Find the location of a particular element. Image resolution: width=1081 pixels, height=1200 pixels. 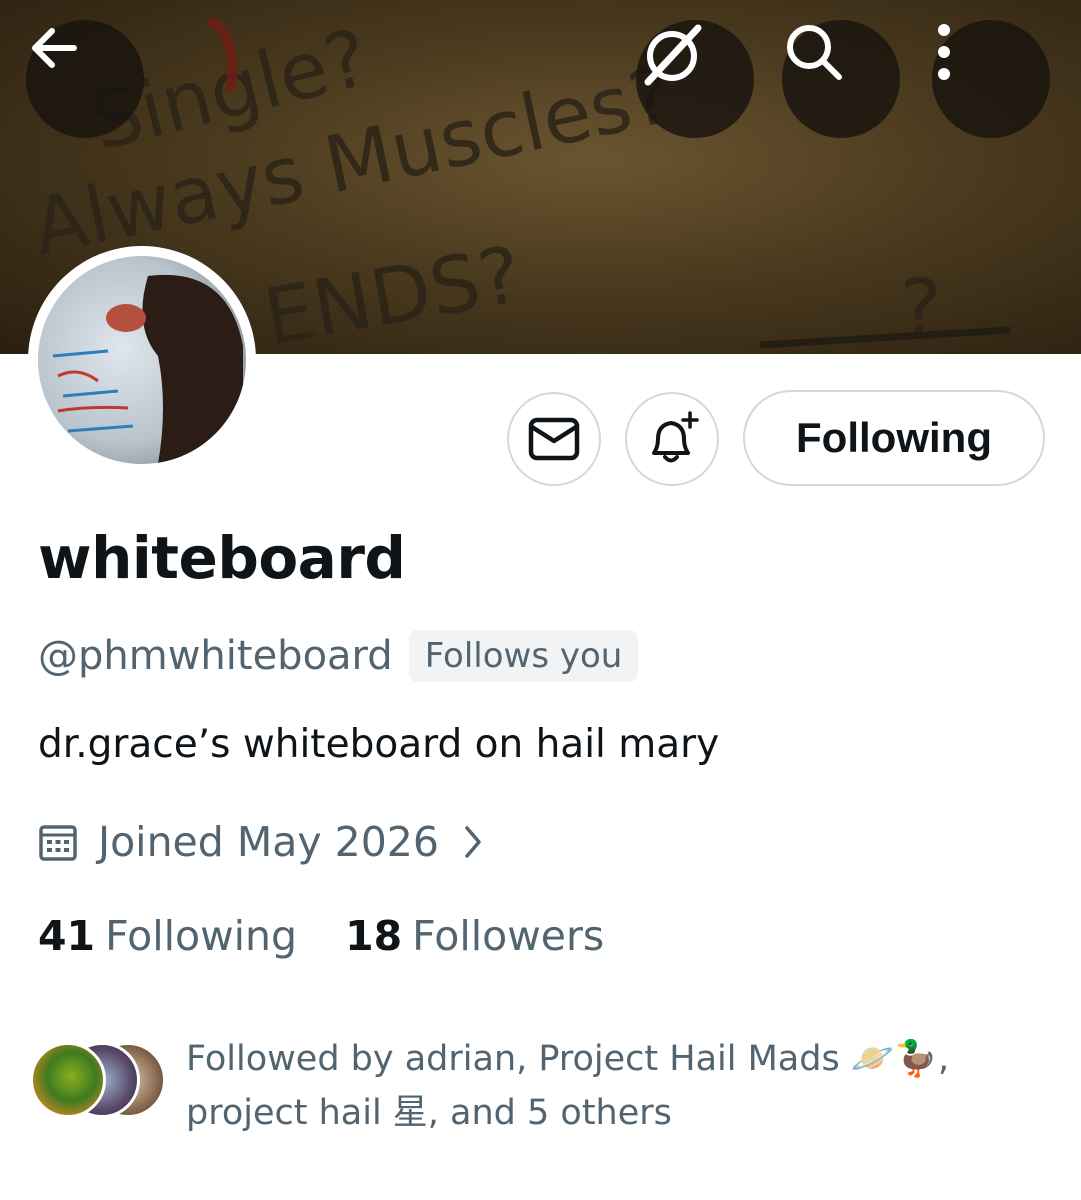

joined-date: Joined May 2026 is located at coordinates (268, 842).